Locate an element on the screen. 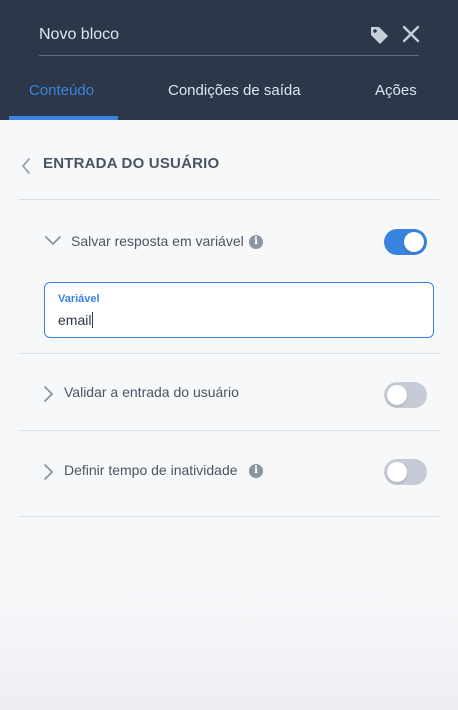 The image size is (458, 710). block-title: Novo bloco is located at coordinates (79, 35).